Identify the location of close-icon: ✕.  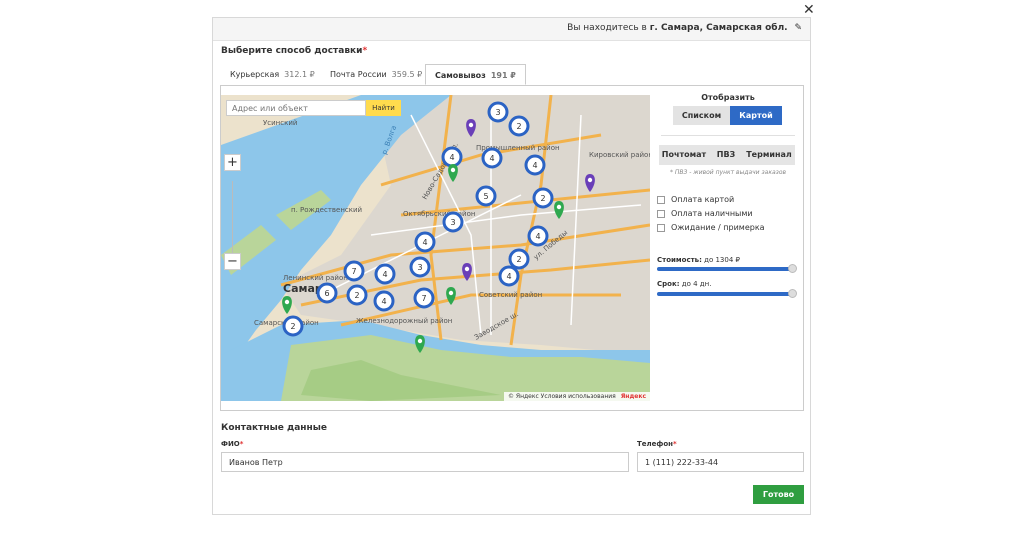
(809, 10).